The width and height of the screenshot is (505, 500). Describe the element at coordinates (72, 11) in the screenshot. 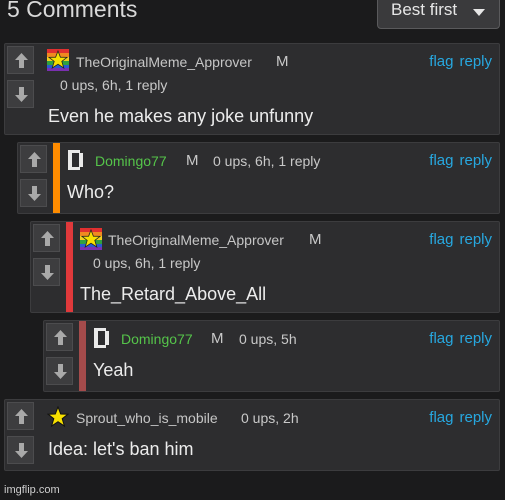

I see `comments-count-title: 5 Comments` at that location.